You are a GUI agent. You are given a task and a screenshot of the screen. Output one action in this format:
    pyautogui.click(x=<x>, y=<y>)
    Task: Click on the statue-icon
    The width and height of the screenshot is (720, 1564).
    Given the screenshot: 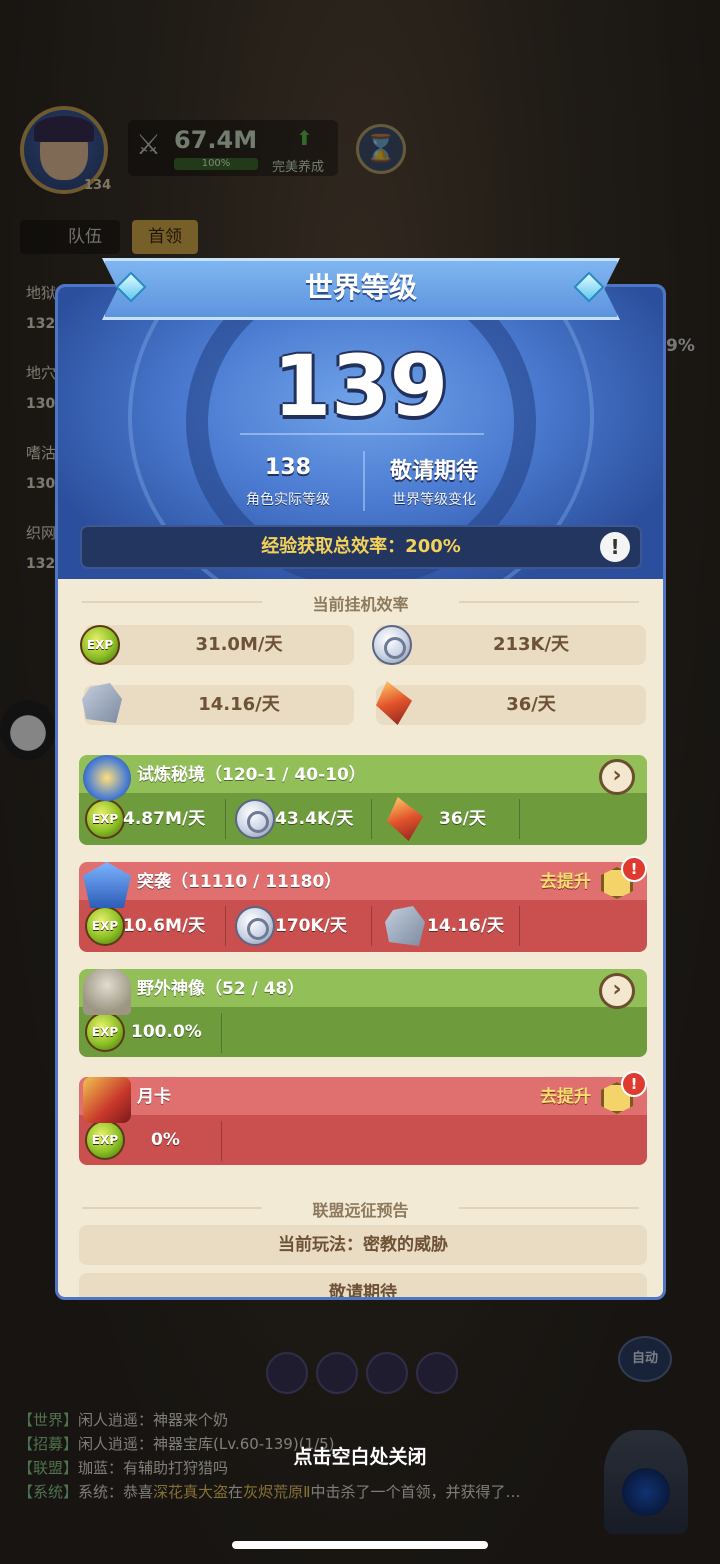 What is the action you would take?
    pyautogui.click(x=107, y=992)
    